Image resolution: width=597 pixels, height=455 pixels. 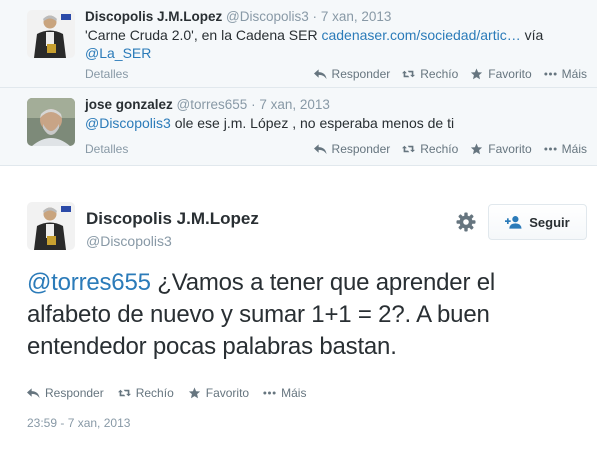 What do you see at coordinates (128, 123) in the screenshot?
I see `mention-link: @Discopolis3` at bounding box center [128, 123].